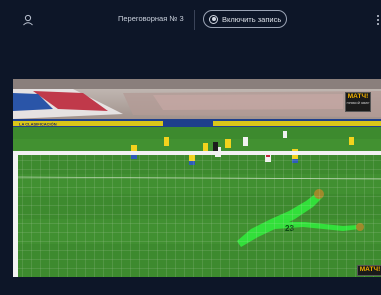  Describe the element at coordinates (213, 19) in the screenshot. I see `record-icon` at that location.